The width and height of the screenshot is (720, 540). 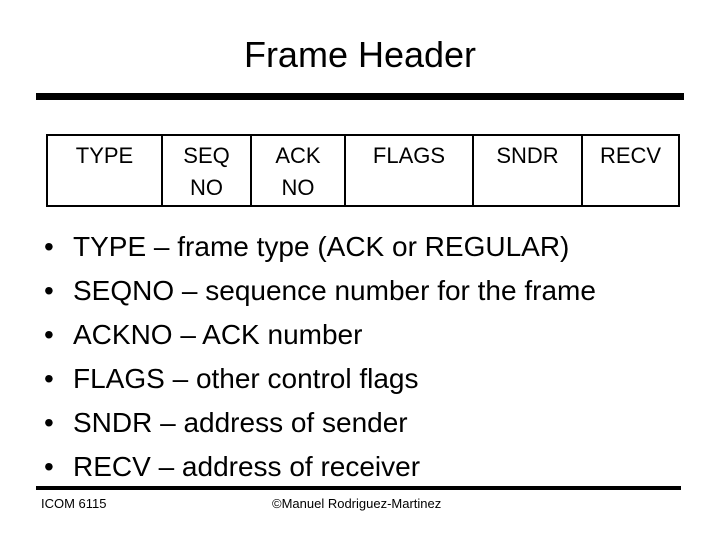 I want to click on list-item: • SNDR – address of sender, so click(x=320, y=423).